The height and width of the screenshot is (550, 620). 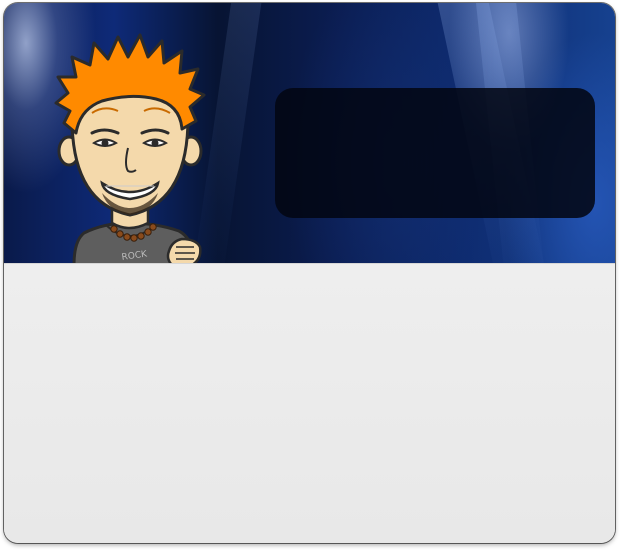 I want to click on cartoon-avatar-icon: ROCK, so click(x=130, y=148).